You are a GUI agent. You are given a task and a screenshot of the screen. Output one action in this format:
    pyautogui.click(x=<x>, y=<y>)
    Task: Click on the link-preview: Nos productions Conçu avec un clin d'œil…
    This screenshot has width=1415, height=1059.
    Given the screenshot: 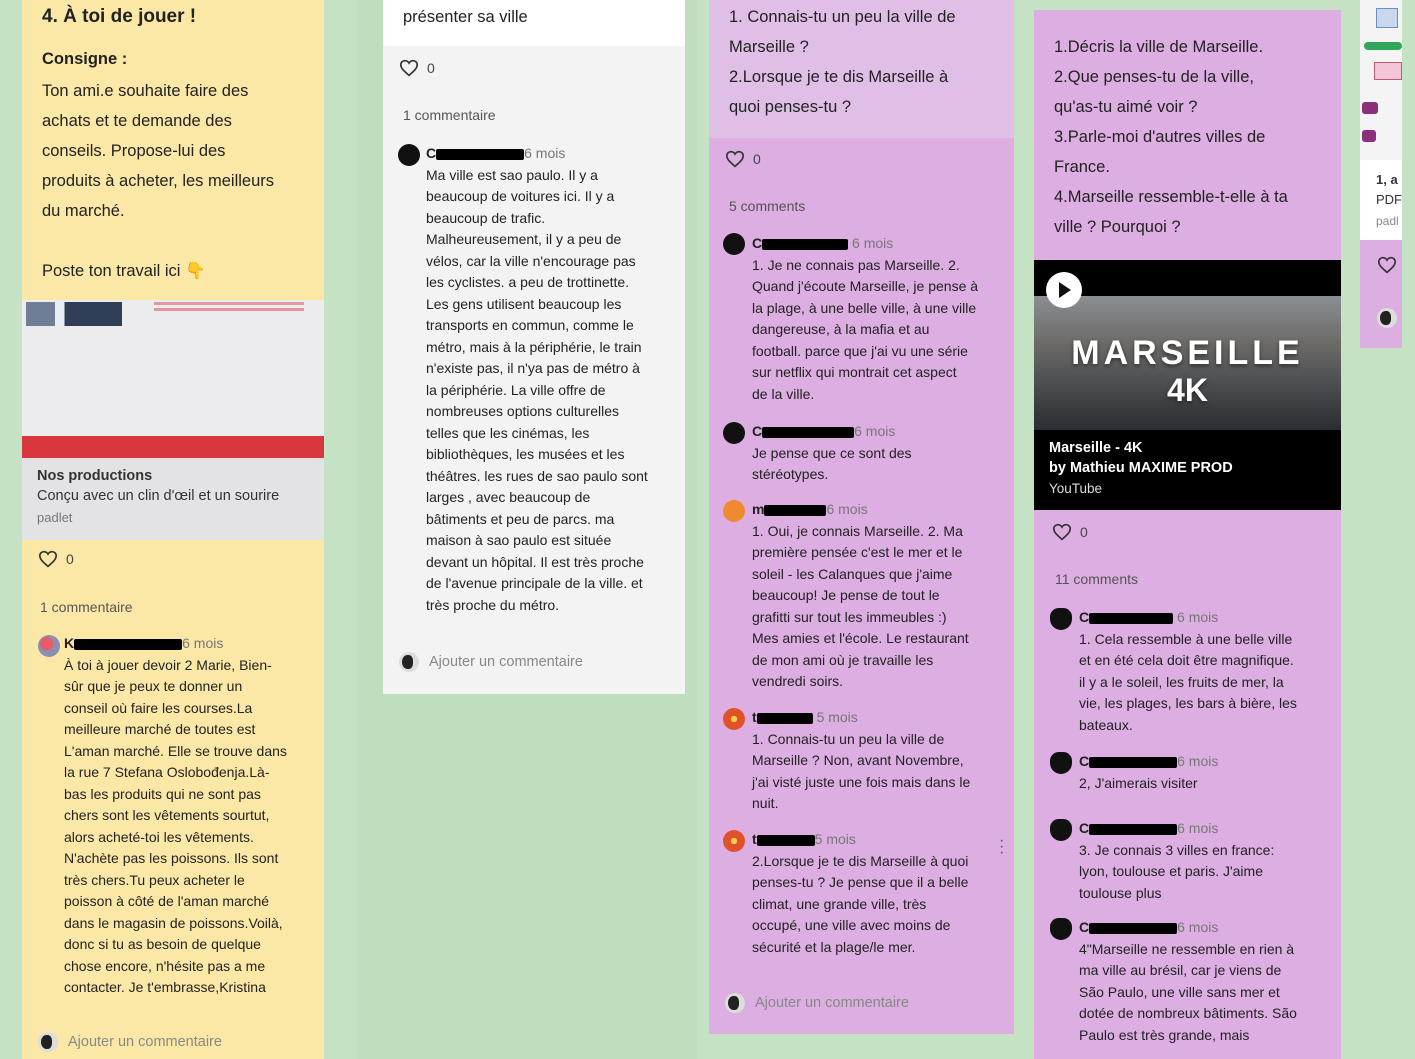 What is the action you would take?
    pyautogui.click(x=173, y=420)
    